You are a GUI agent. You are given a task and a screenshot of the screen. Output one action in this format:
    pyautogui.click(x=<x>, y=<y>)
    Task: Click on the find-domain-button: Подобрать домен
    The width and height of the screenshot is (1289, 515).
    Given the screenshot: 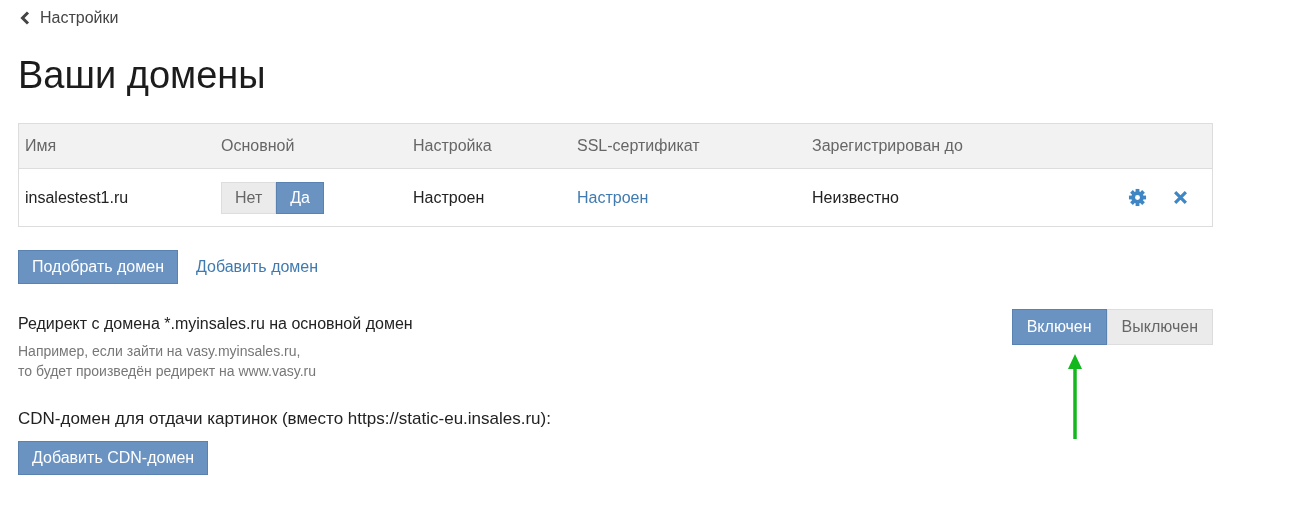 What is the action you would take?
    pyautogui.click(x=98, y=267)
    